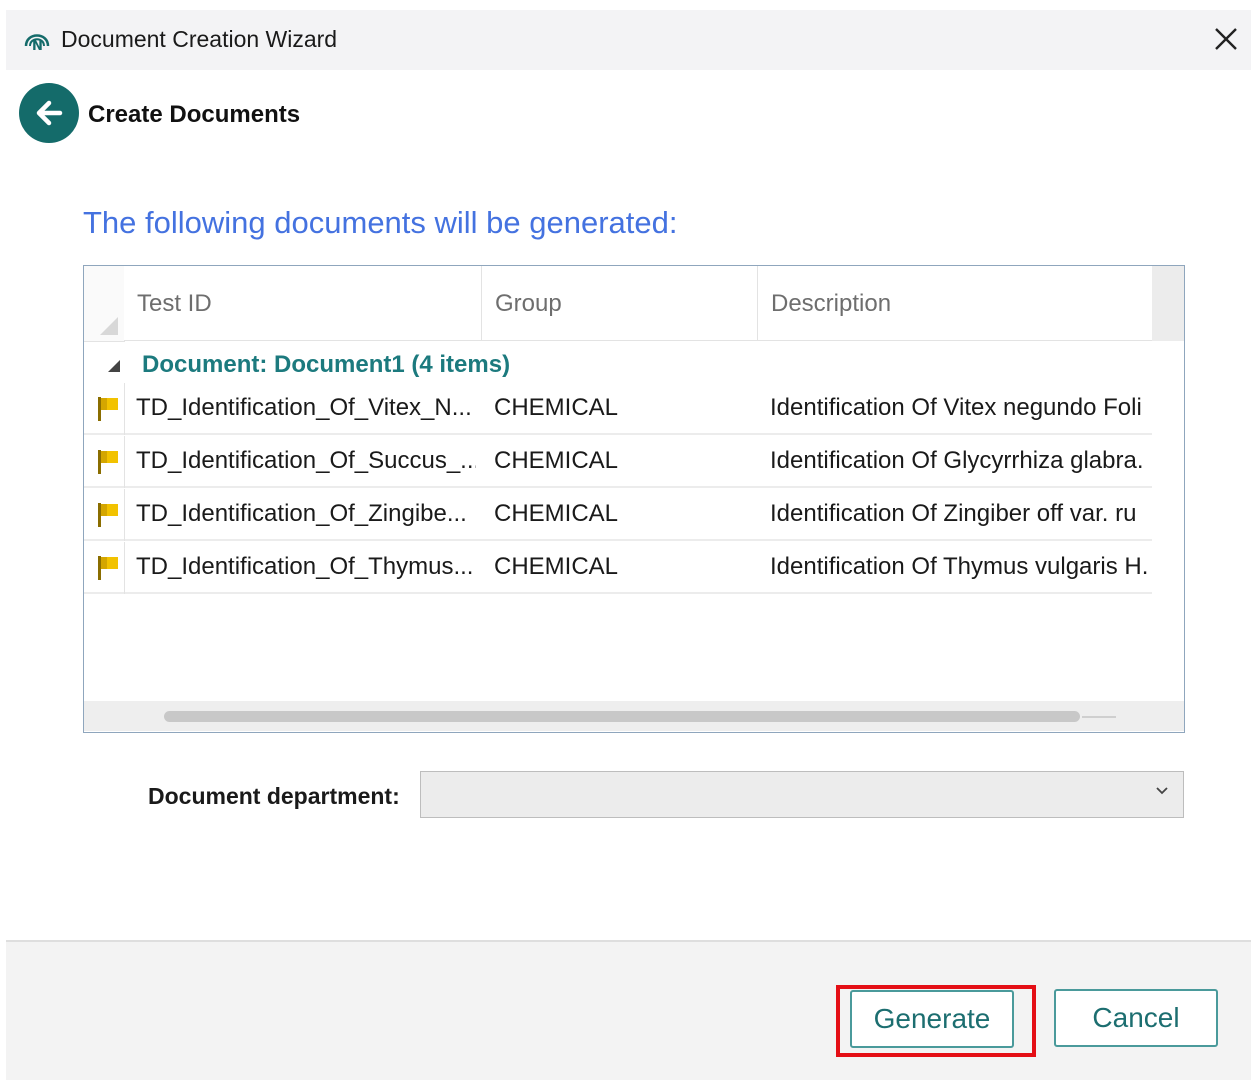 Image resolution: width=1251 pixels, height=1080 pixels. What do you see at coordinates (114, 366) in the screenshot?
I see `collapse-triangle-icon` at bounding box center [114, 366].